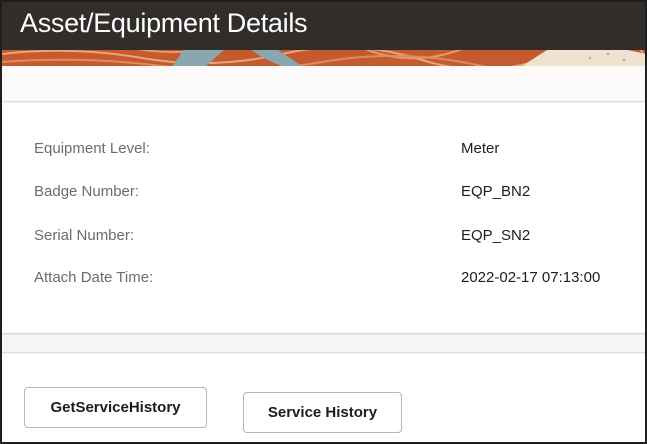 The width and height of the screenshot is (647, 444). Describe the element at coordinates (496, 235) in the screenshot. I see `serial-number-value: EQP_SN2` at that location.